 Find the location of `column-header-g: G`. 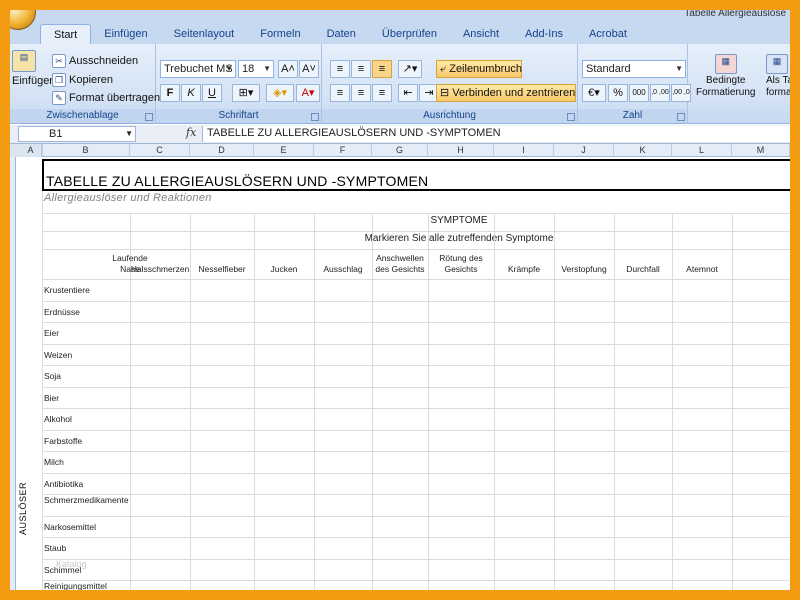

column-header-g: G is located at coordinates (400, 150).